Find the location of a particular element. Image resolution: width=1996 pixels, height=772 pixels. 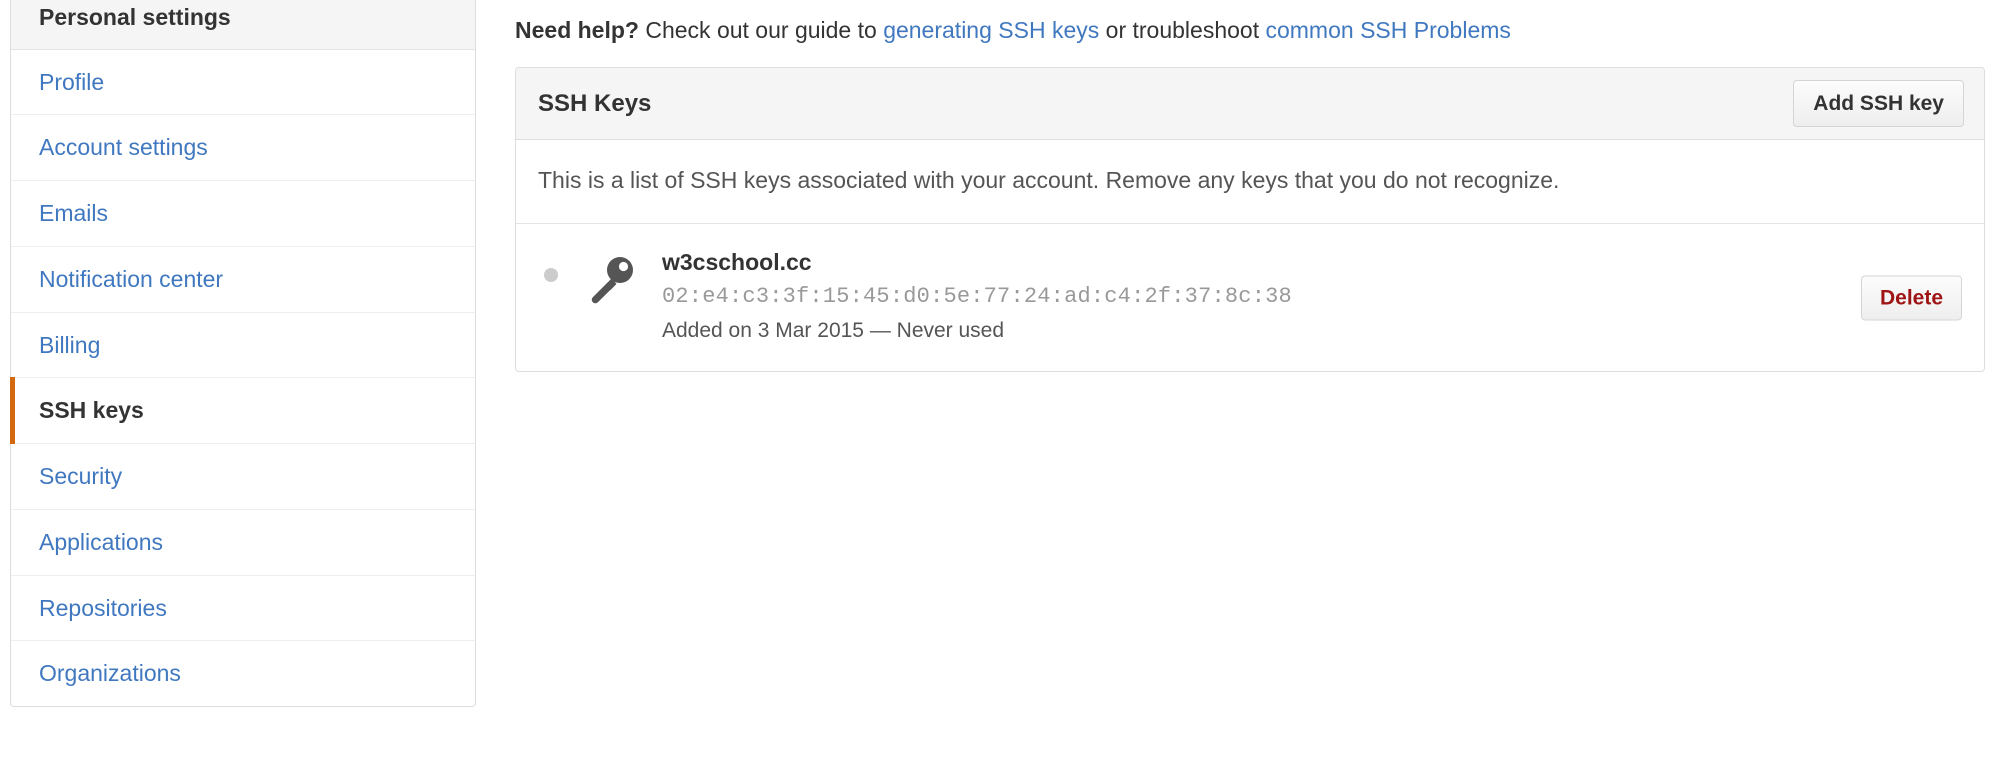

key-icon is located at coordinates (610, 280).